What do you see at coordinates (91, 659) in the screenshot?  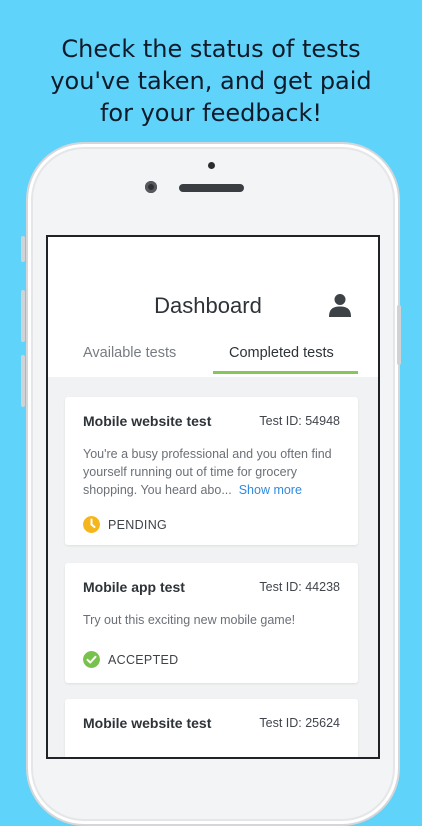 I see `check-circle-icon` at bounding box center [91, 659].